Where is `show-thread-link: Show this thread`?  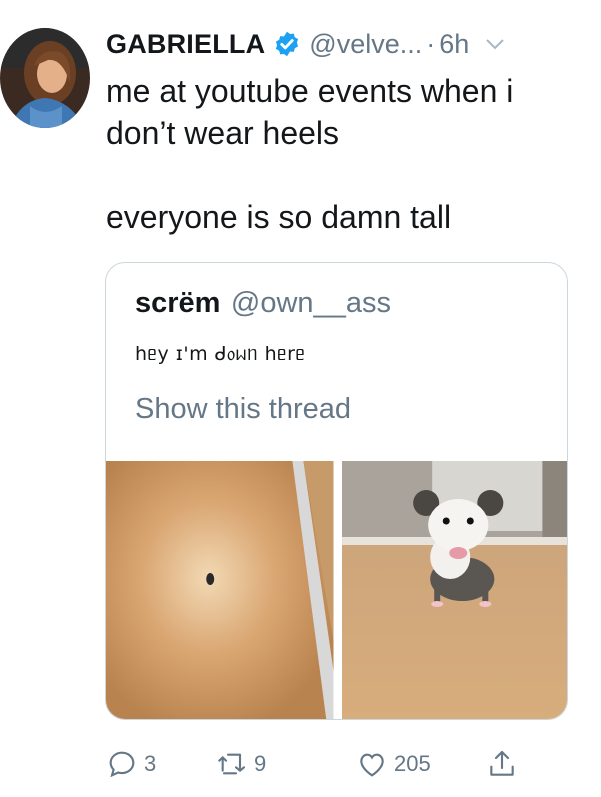
show-thread-link: Show this thread is located at coordinates (243, 409).